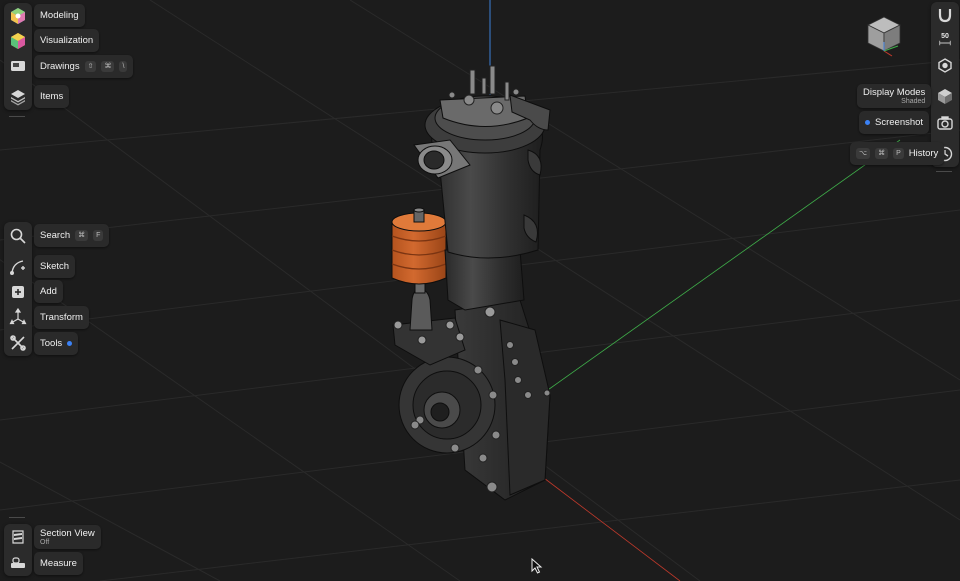 The width and height of the screenshot is (960, 581). What do you see at coordinates (67, 537) in the screenshot?
I see `section-view-label: Section View Off` at bounding box center [67, 537].